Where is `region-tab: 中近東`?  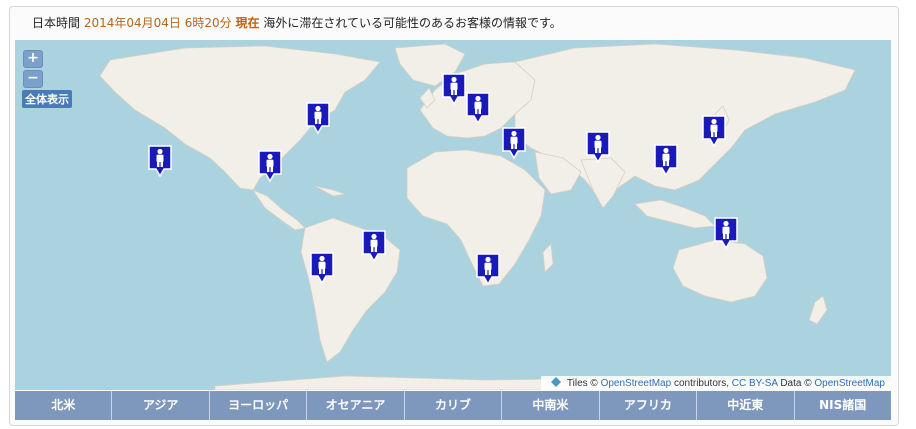
region-tab: 中近東 is located at coordinates (746, 405).